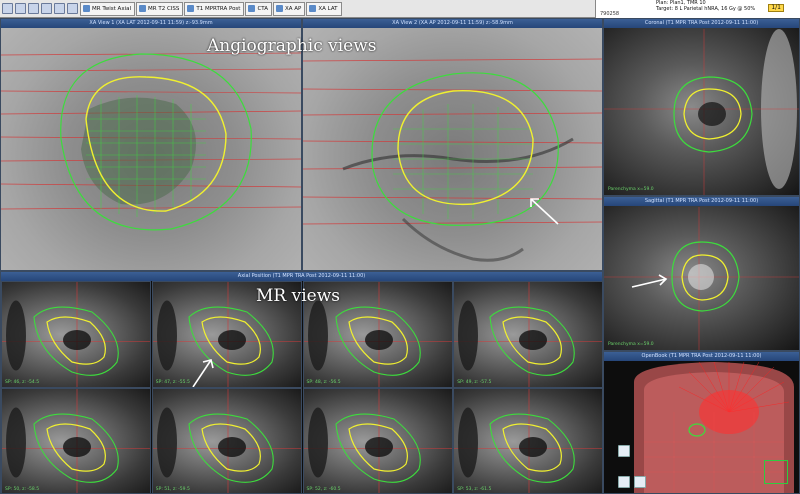 The image size is (800, 494). What do you see at coordinates (631, 344) in the screenshot?
I see `sagittal-label: Parenchyma x=59.0` at bounding box center [631, 344].